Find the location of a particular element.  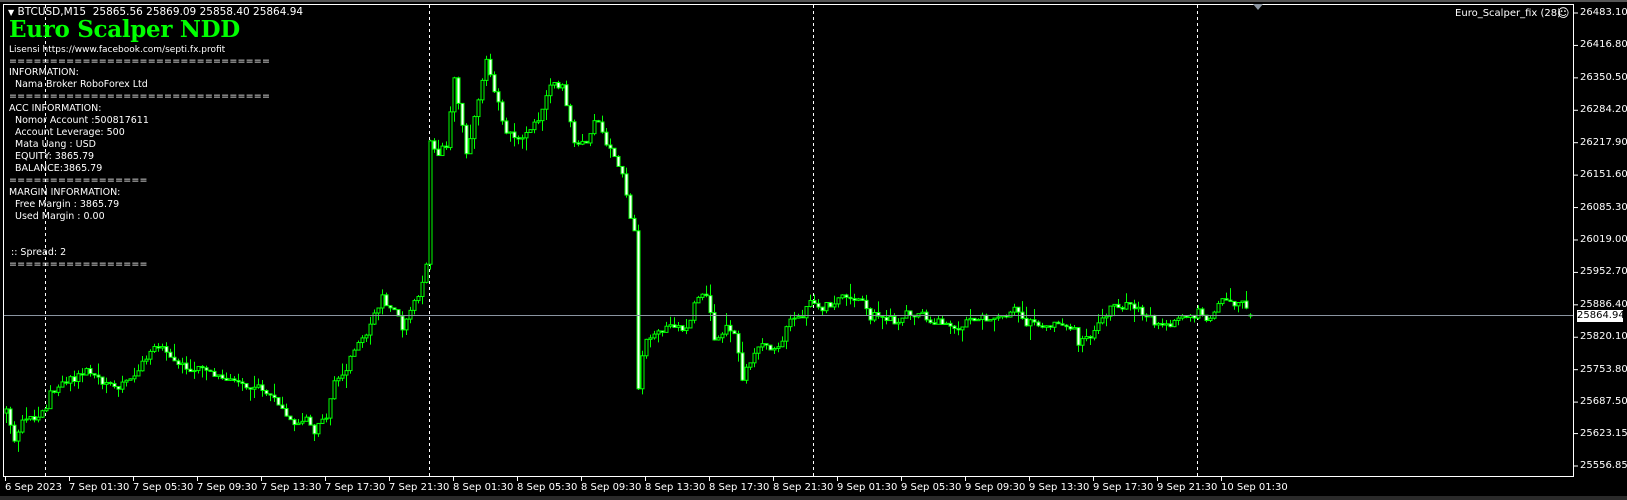

account-currency: Mata Uang : USD is located at coordinates (55, 144).